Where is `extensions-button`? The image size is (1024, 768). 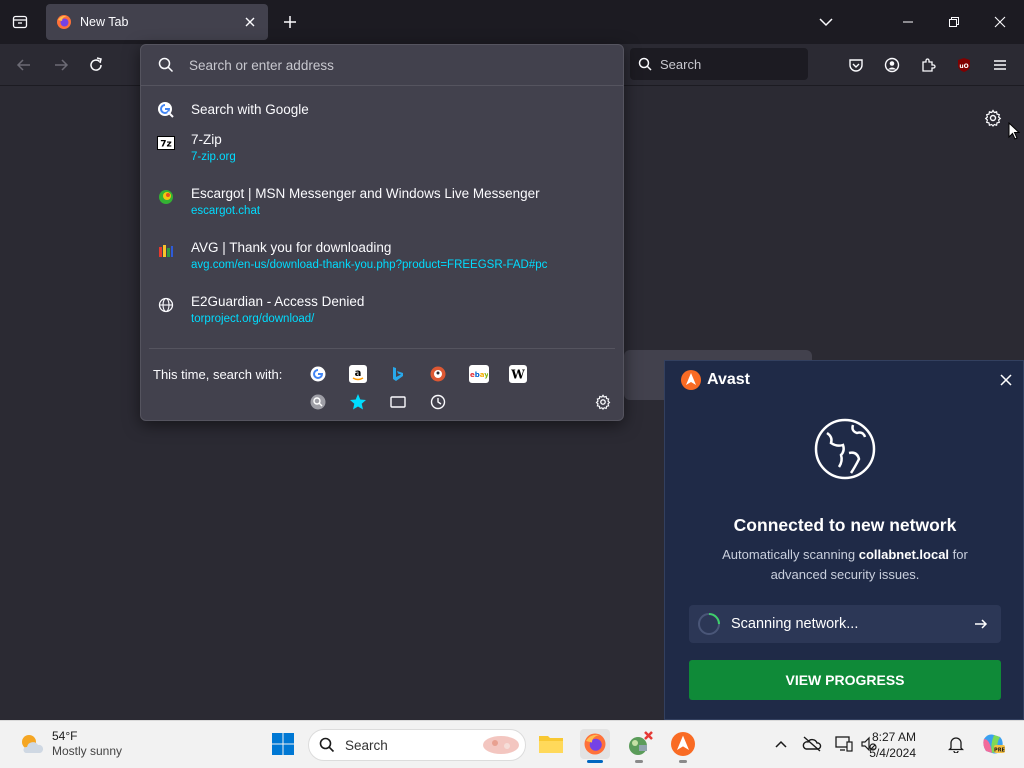
extensions-button is located at coordinates (928, 65).